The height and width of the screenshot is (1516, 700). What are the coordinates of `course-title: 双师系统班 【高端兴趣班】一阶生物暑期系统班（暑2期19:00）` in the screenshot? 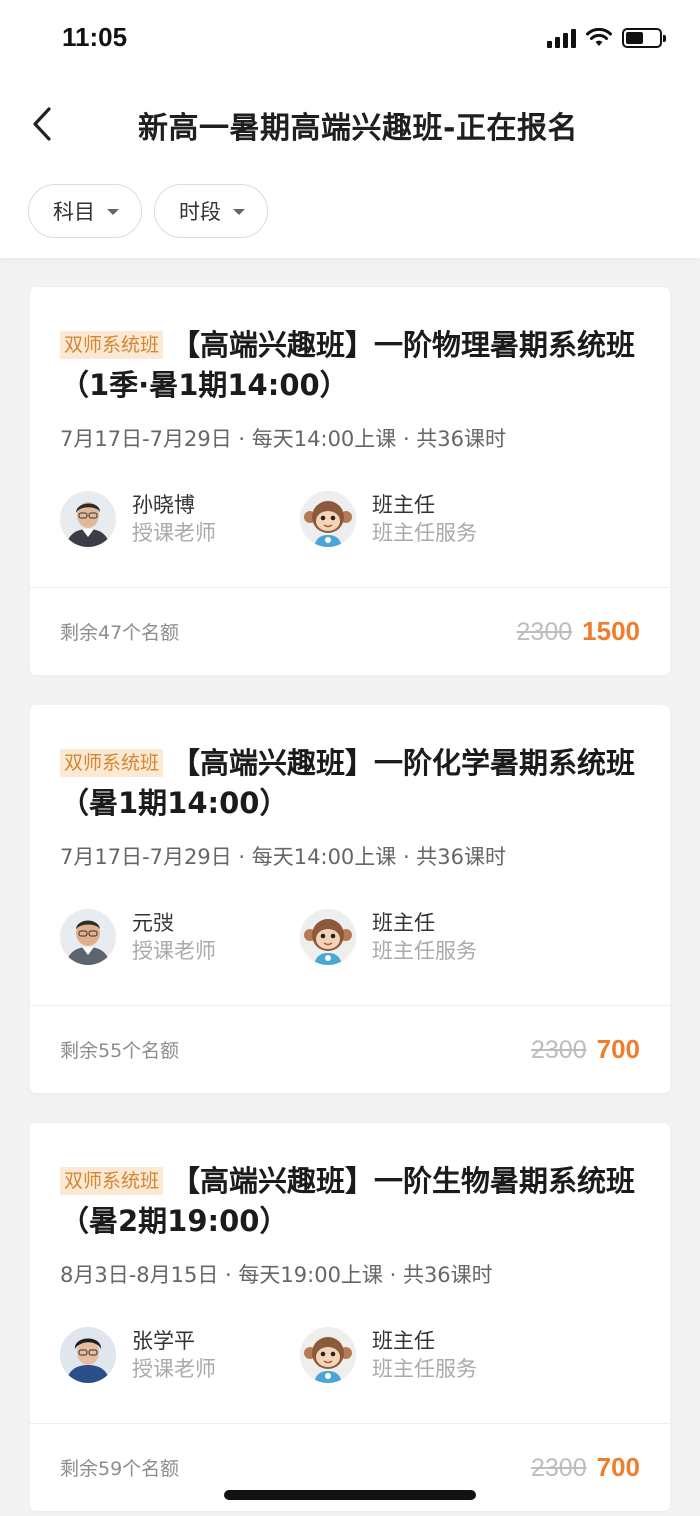 It's located at (355, 1201).